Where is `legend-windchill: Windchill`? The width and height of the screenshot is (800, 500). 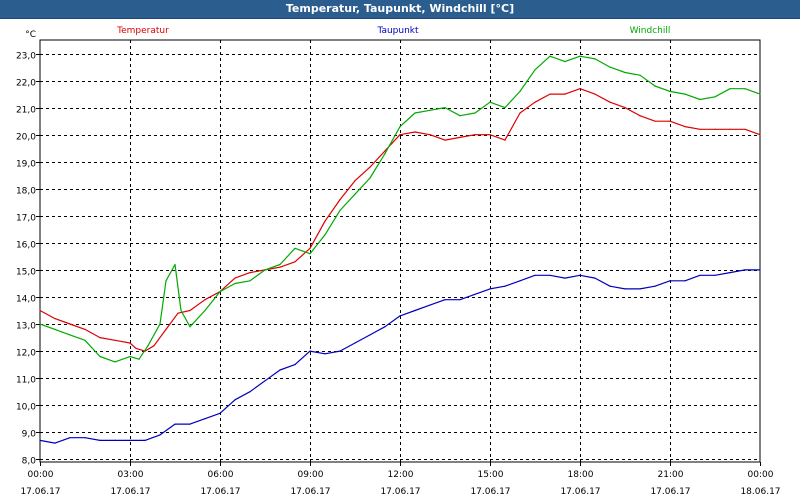 legend-windchill: Windchill is located at coordinates (650, 31).